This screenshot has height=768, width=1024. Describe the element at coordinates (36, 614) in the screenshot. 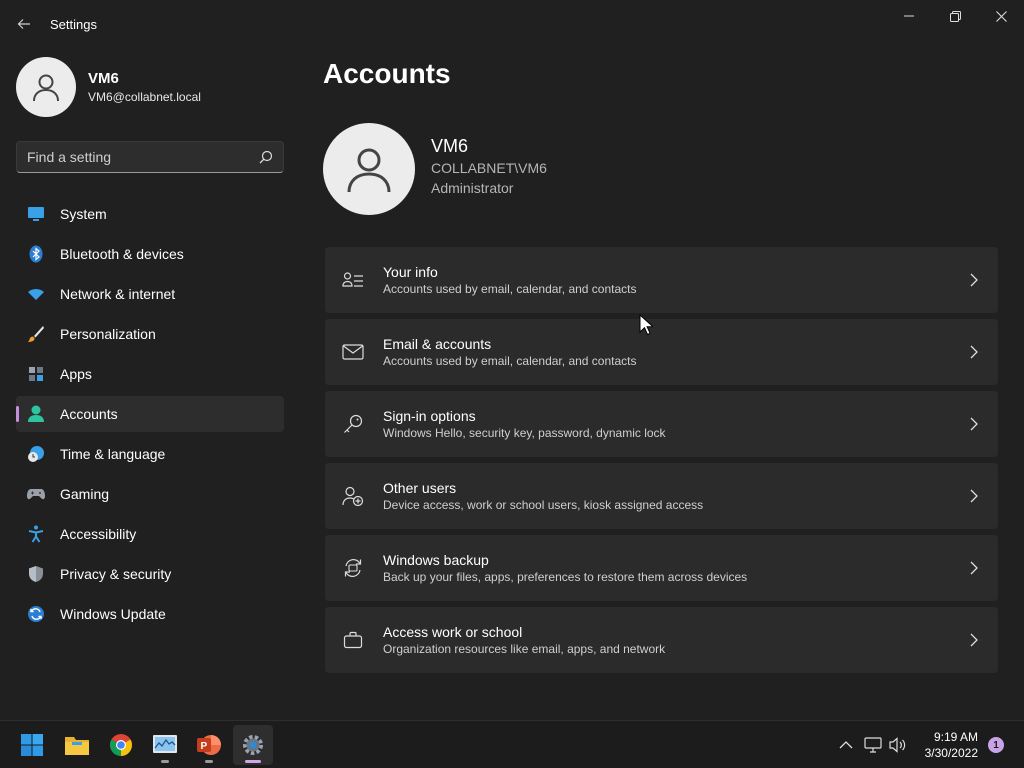

I see `update-icon` at that location.